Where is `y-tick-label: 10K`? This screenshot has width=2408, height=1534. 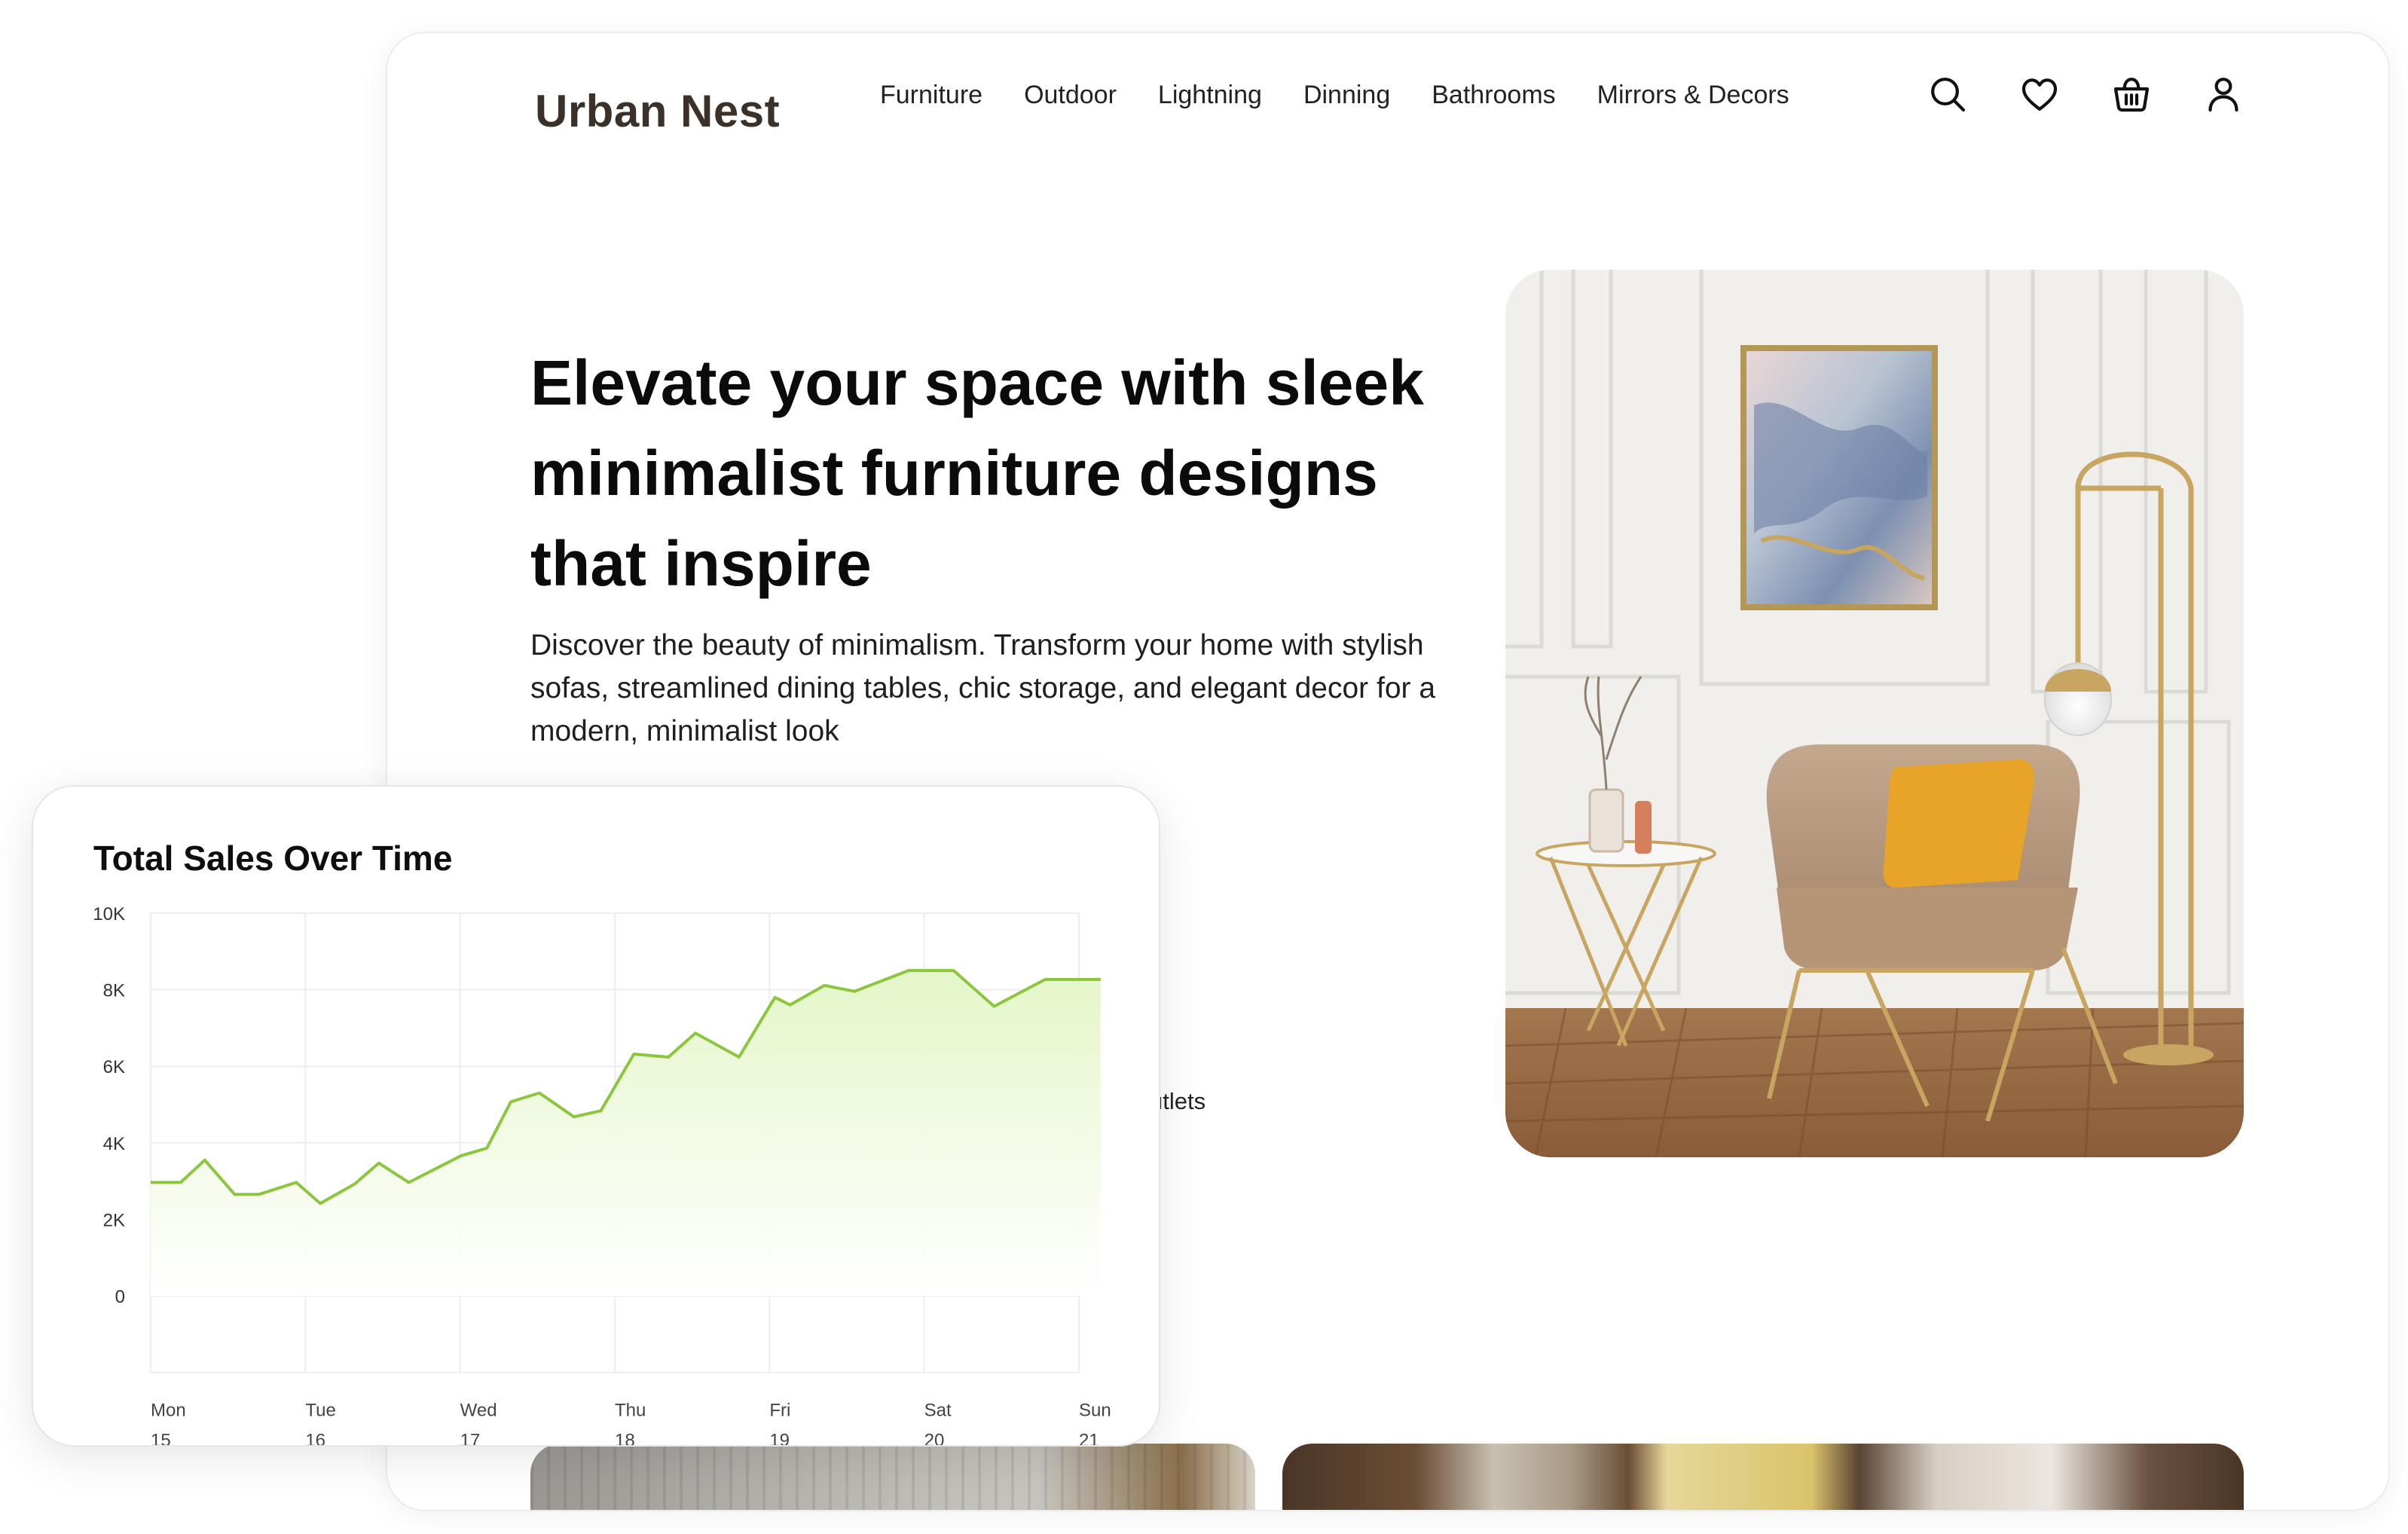
y-tick-label: 10K is located at coordinates (109, 914).